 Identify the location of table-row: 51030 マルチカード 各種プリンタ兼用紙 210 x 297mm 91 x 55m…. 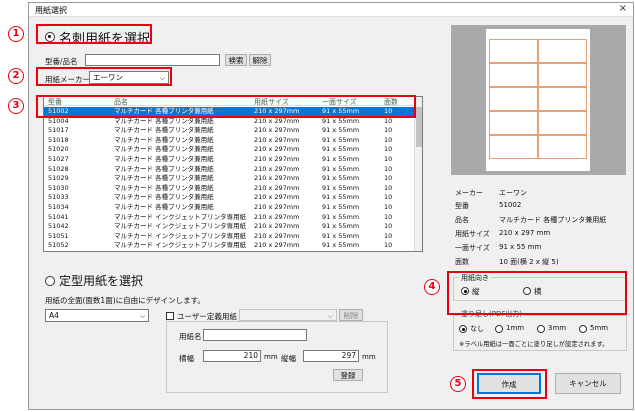
(233, 188).